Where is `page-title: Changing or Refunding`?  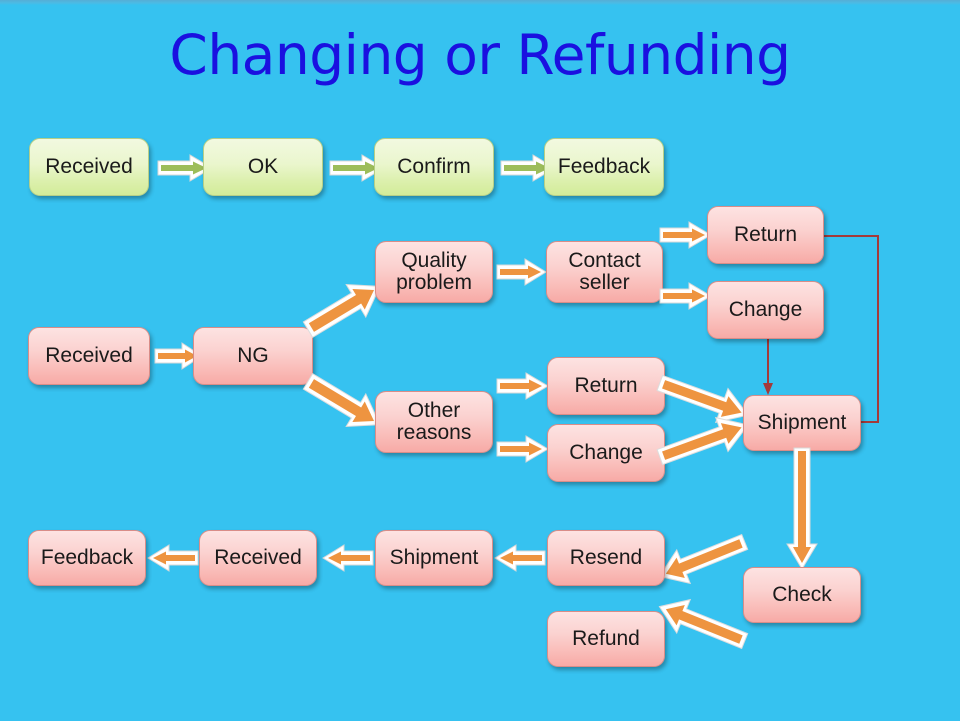
page-title: Changing or Refunding is located at coordinates (480, 55).